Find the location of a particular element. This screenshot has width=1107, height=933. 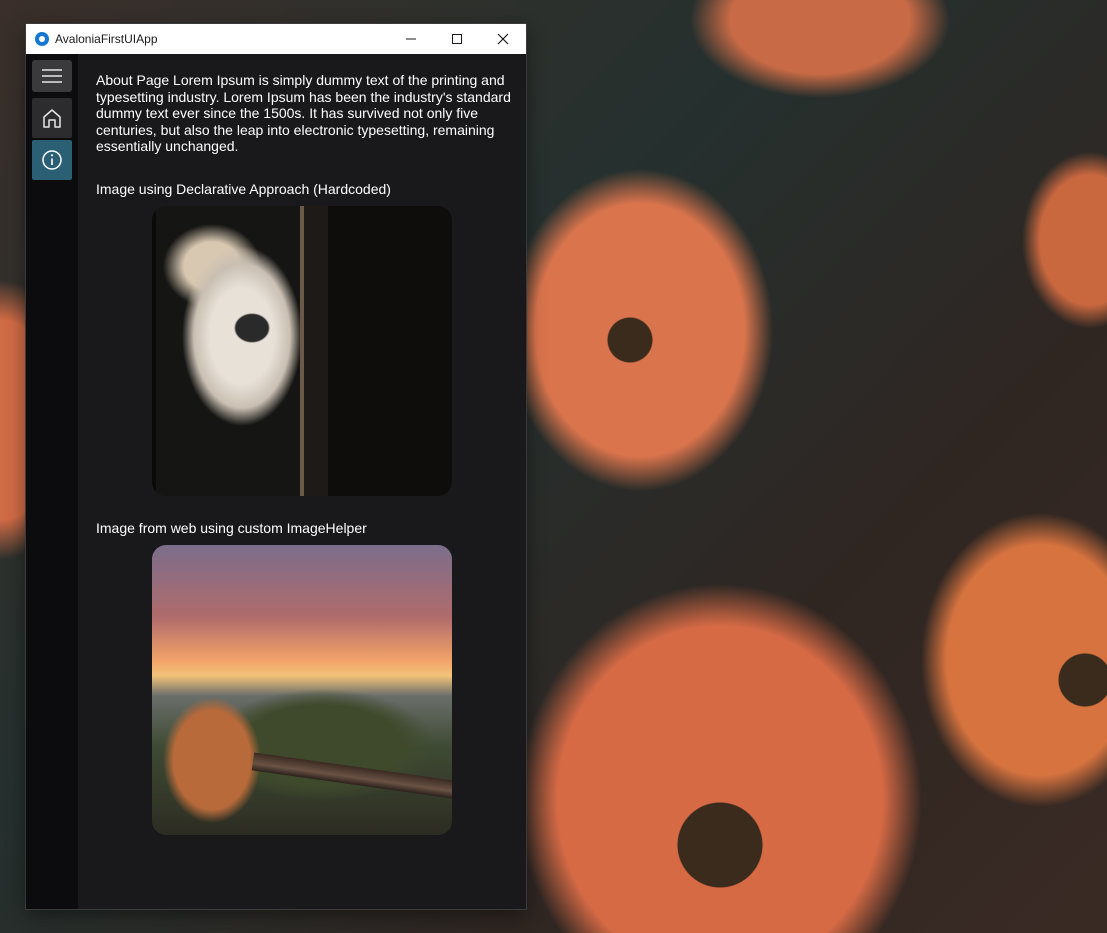

hamburger-icon is located at coordinates (52, 76).